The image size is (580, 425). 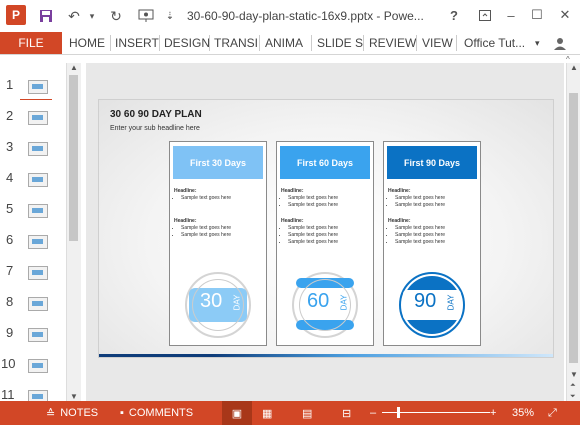 I want to click on slide-thumbnail: 6, so click(x=33, y=240).